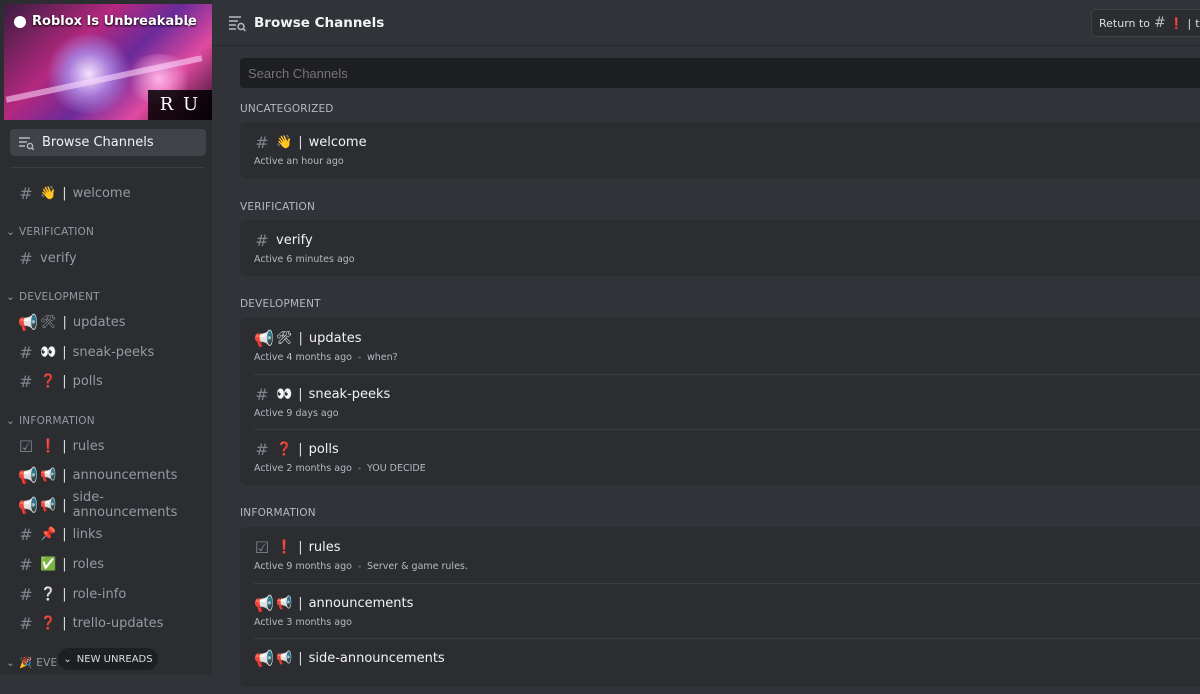 The width and height of the screenshot is (1200, 694). Describe the element at coordinates (296, 413) in the screenshot. I see `channel-activity: Active 9 days ago` at that location.